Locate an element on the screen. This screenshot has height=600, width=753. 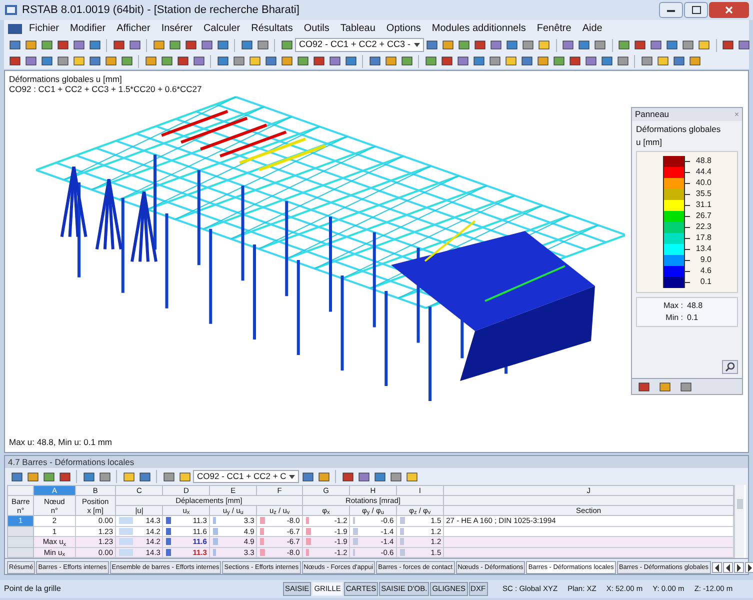
legend-value: 40.0 is located at coordinates (703, 183).